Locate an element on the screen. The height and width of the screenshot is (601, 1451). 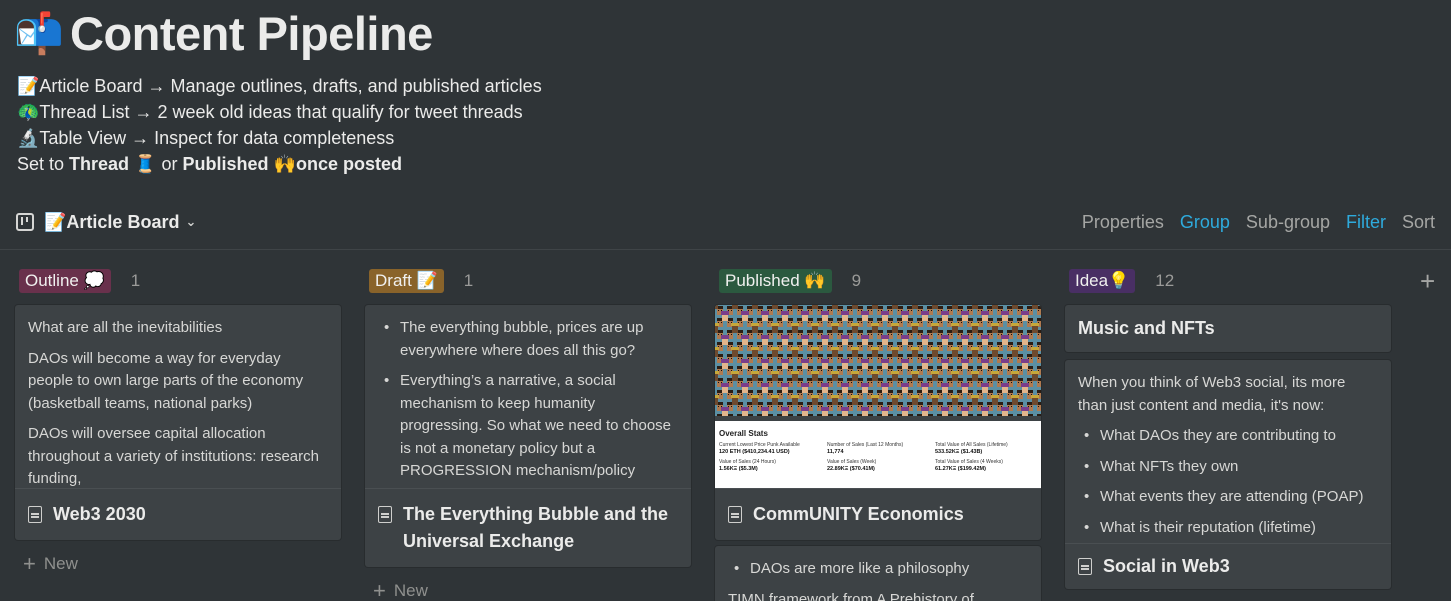
stat-label: Number of Sales (Last 12 Months) is located at coordinates (865, 445).